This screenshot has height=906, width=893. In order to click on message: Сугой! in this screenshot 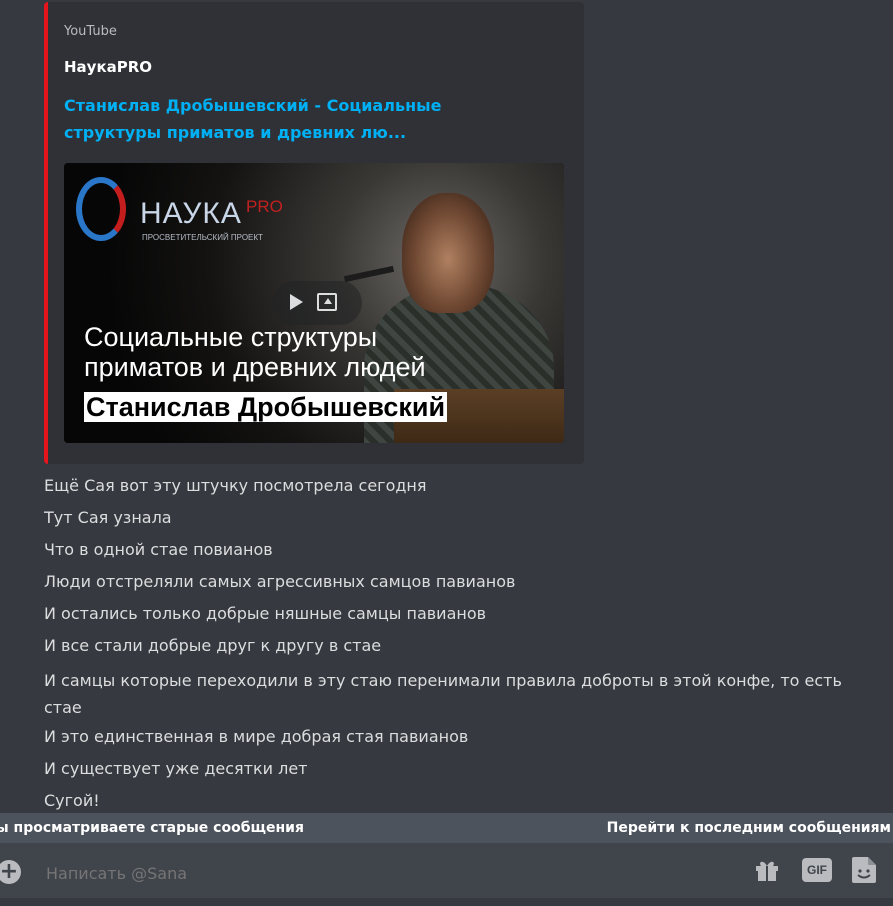, I will do `click(72, 800)`.